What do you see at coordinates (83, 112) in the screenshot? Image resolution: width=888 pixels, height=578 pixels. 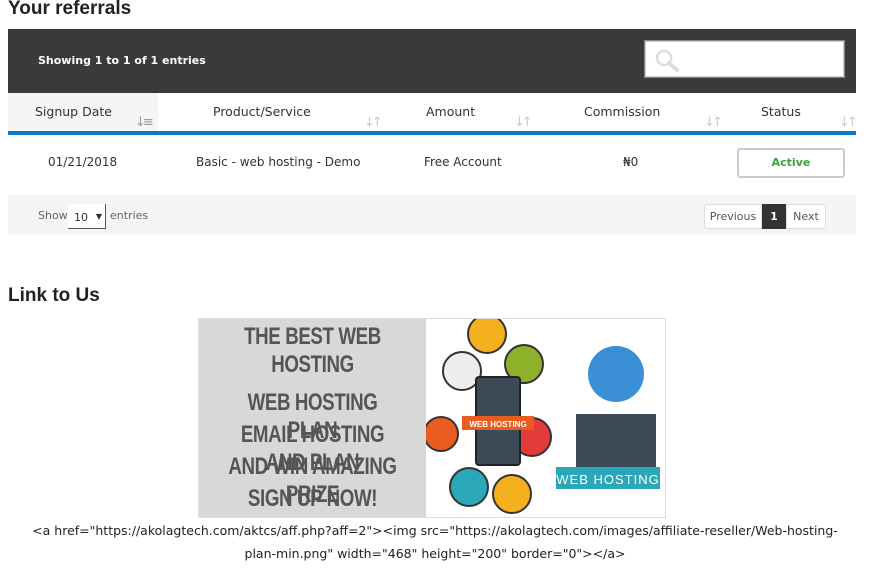 I see `col-signup-date: Signup Date ↓≡` at bounding box center [83, 112].